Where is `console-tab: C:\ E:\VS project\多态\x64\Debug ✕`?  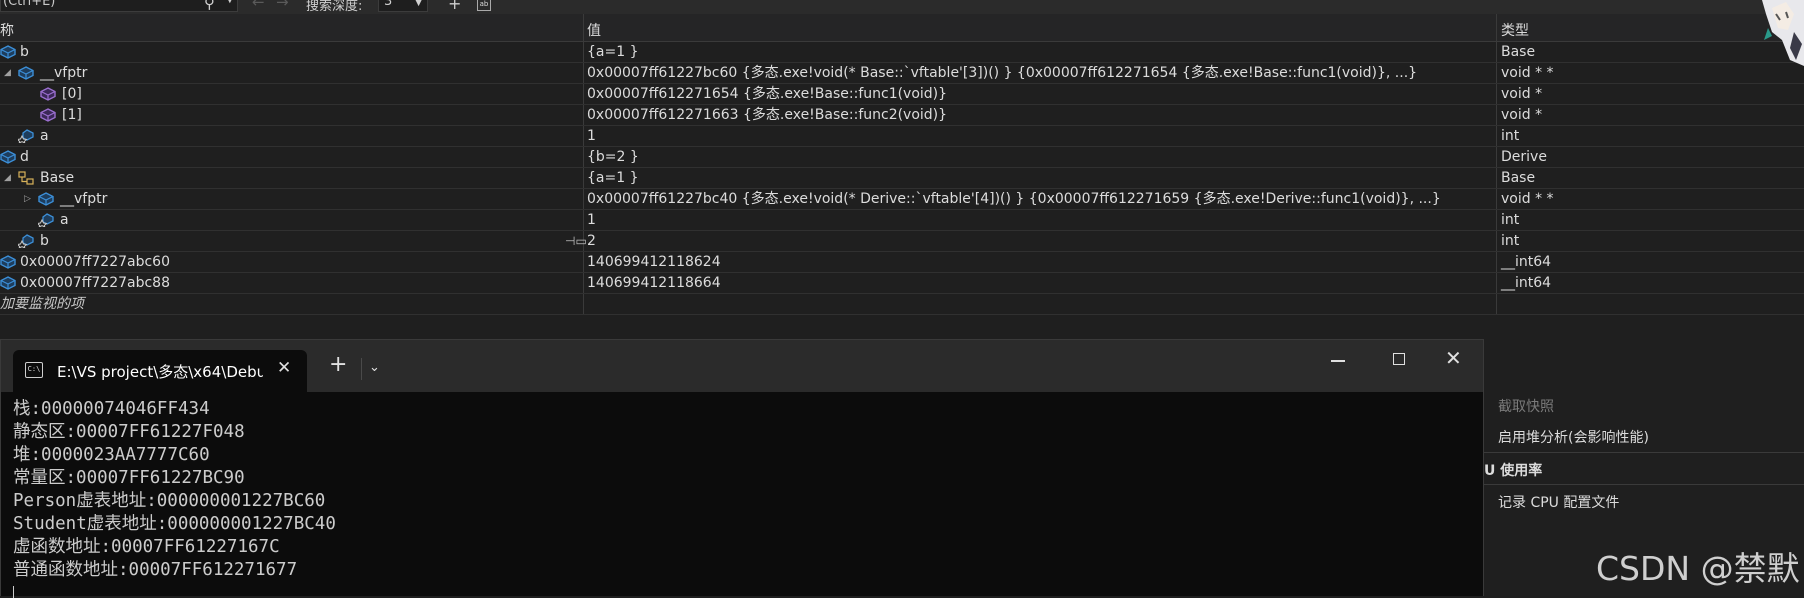 console-tab: C:\ E:\VS project\多态\x64\Debug ✕ is located at coordinates (160, 371).